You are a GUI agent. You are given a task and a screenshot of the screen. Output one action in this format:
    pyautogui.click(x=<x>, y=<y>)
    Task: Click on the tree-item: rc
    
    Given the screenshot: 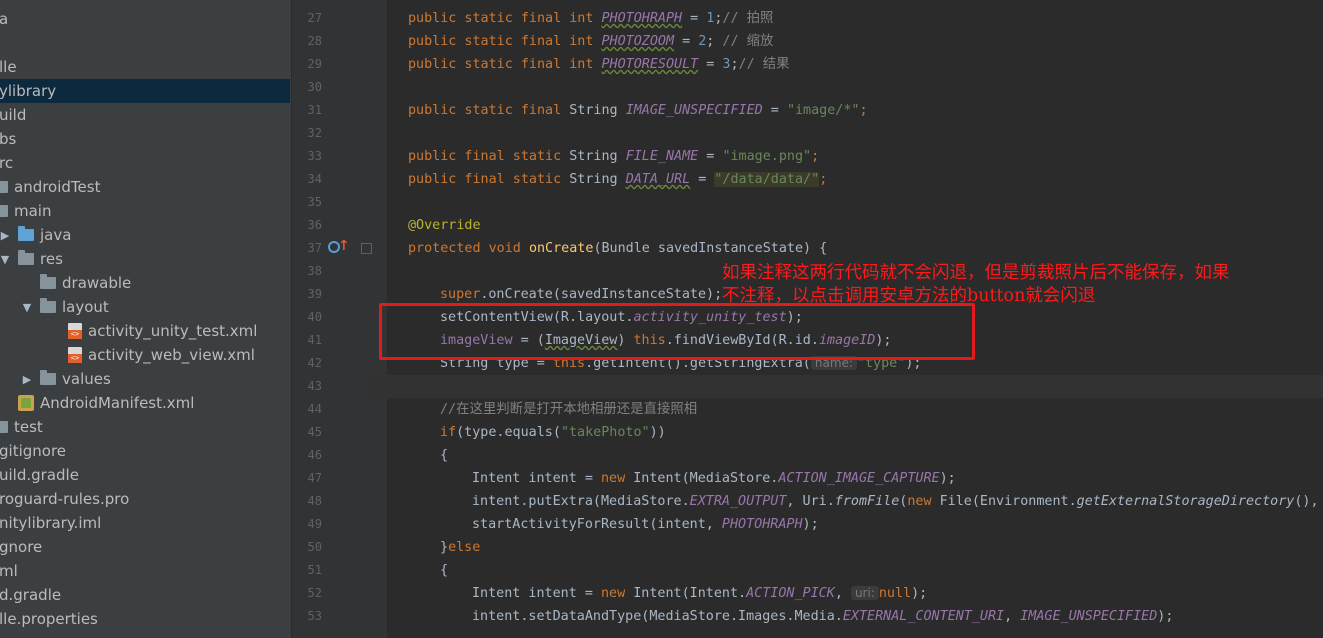 What is the action you would take?
    pyautogui.click(x=145, y=163)
    